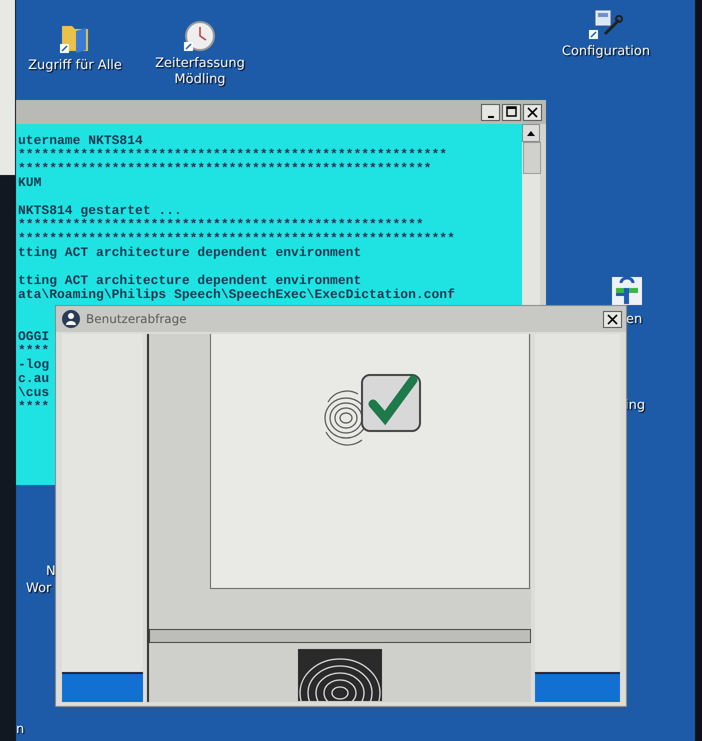  I want to click on icon-label: en, so click(634, 320).